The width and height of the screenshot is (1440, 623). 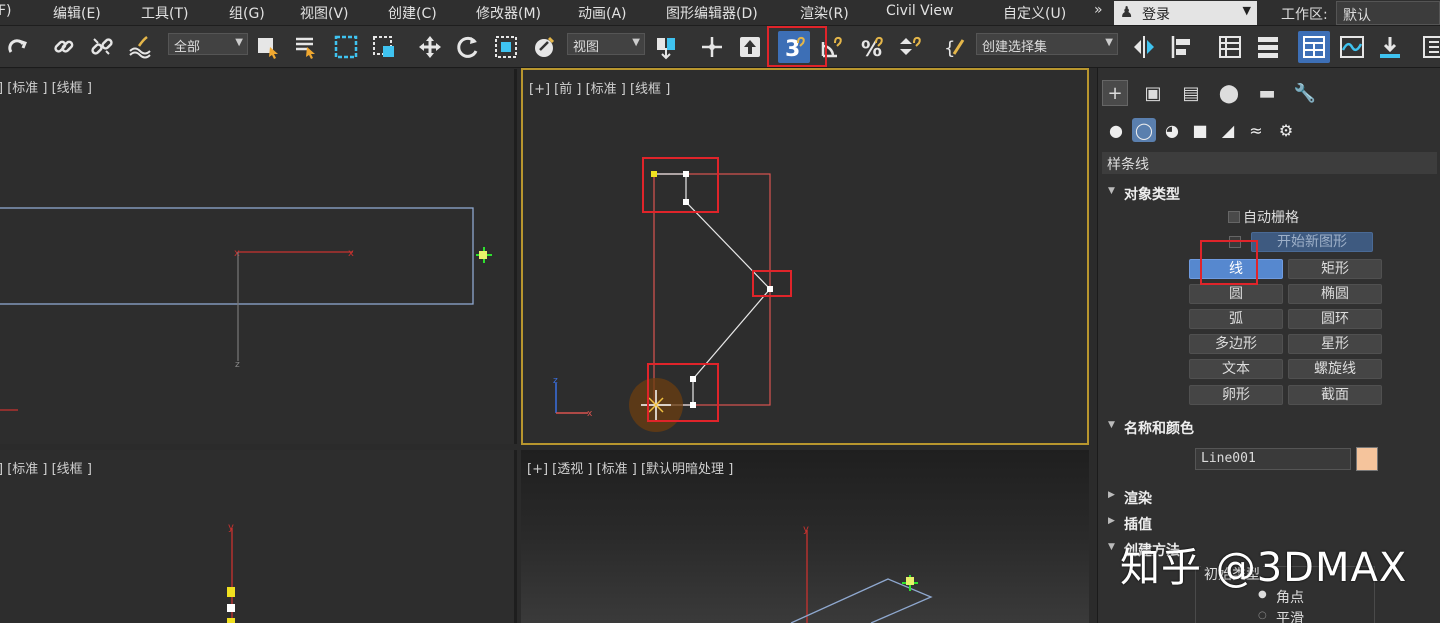 What do you see at coordinates (1234, 217) in the screenshot?
I see `autogrid-checkbox` at bounding box center [1234, 217].